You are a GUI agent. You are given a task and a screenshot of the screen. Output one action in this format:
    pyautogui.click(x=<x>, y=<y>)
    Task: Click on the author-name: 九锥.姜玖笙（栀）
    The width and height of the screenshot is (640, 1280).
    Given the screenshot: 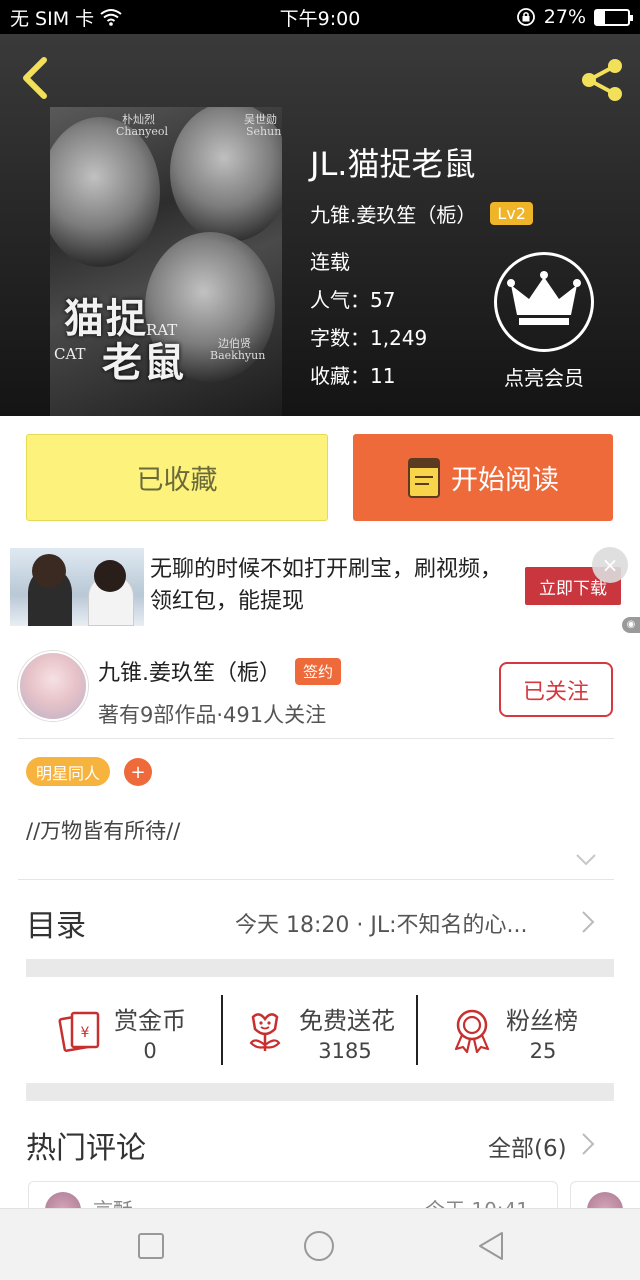 What is the action you would take?
    pyautogui.click(x=189, y=673)
    